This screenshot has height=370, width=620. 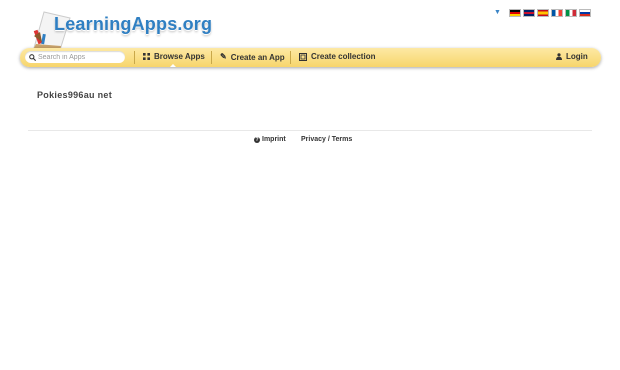 What do you see at coordinates (584, 12) in the screenshot?
I see `russian-flag-icon` at bounding box center [584, 12].